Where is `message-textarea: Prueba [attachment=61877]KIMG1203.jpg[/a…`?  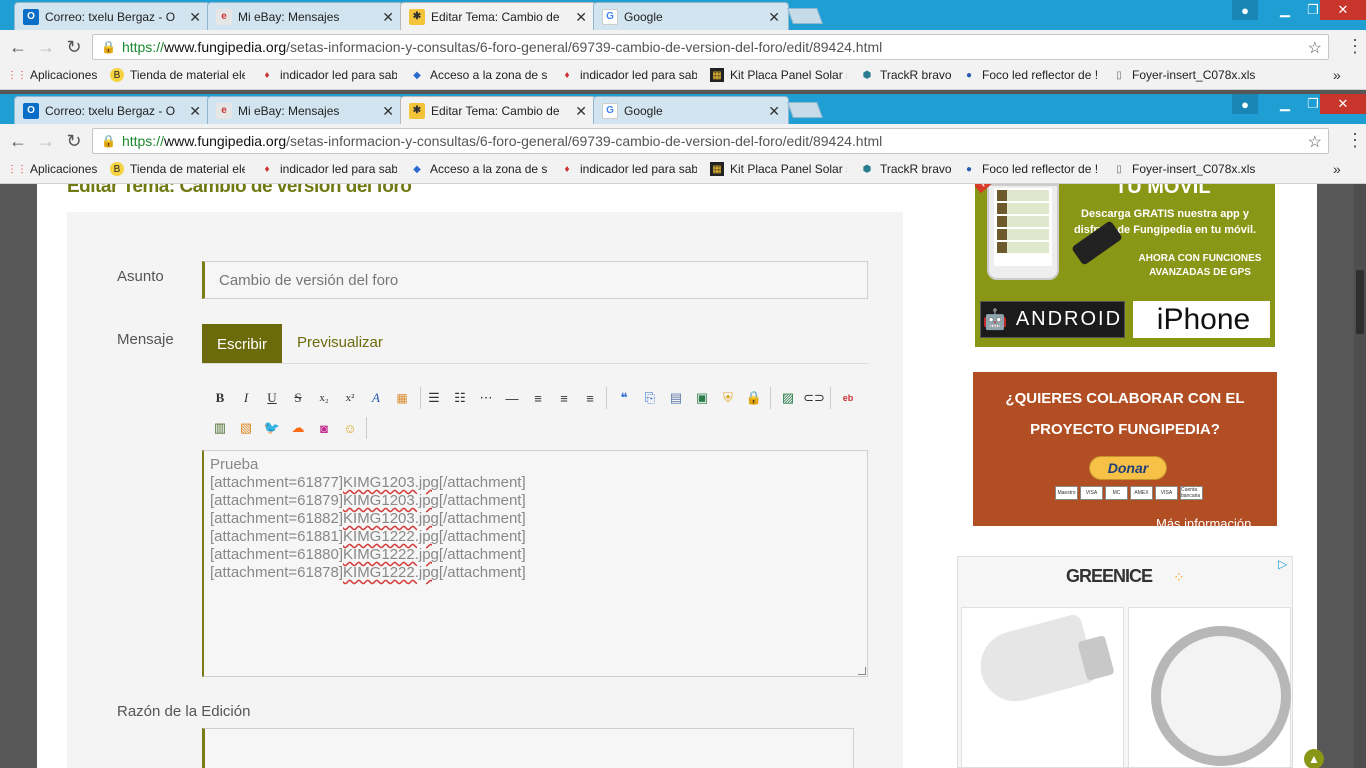
message-textarea: Prueba [attachment=61877]KIMG1203.jpg[/a… is located at coordinates (535, 563).